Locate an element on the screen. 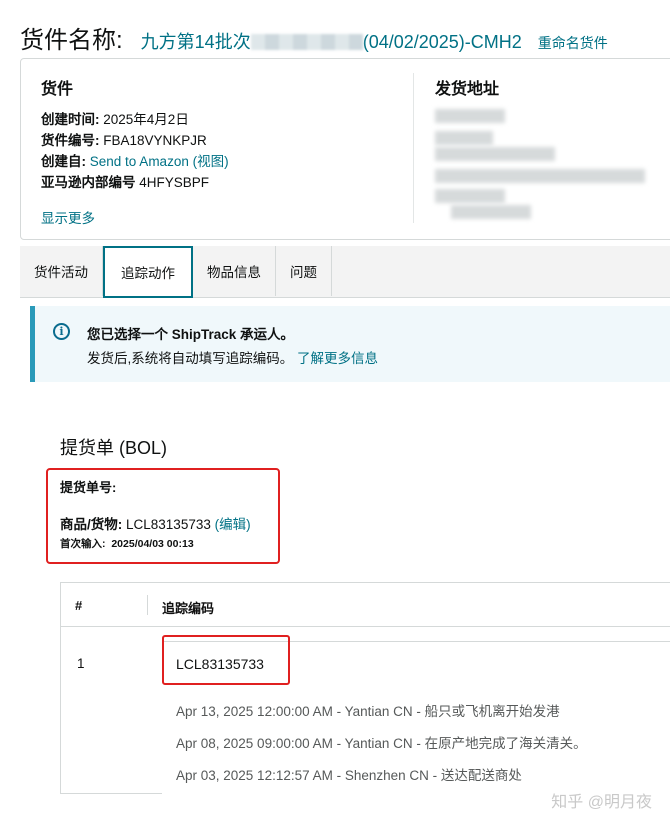 This screenshot has width=670, height=825. shipment-id-value: FBA18VYNKPJR is located at coordinates (155, 140).